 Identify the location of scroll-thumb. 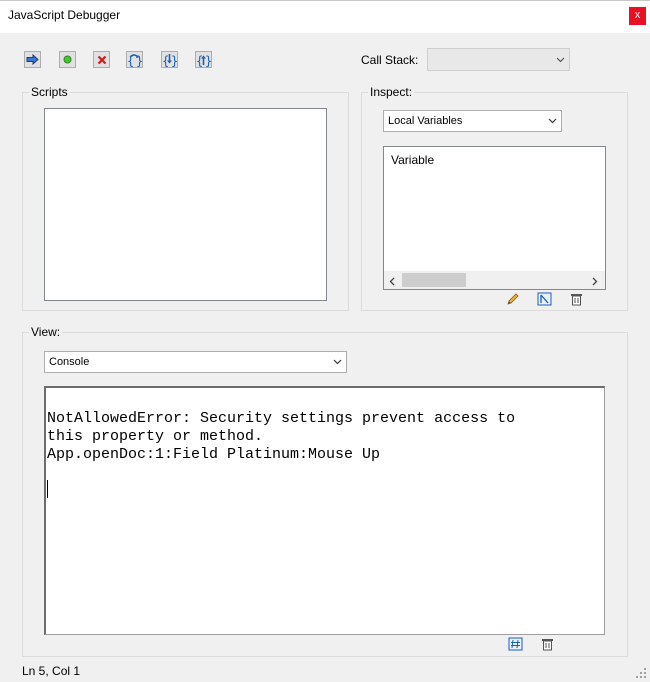
(434, 280).